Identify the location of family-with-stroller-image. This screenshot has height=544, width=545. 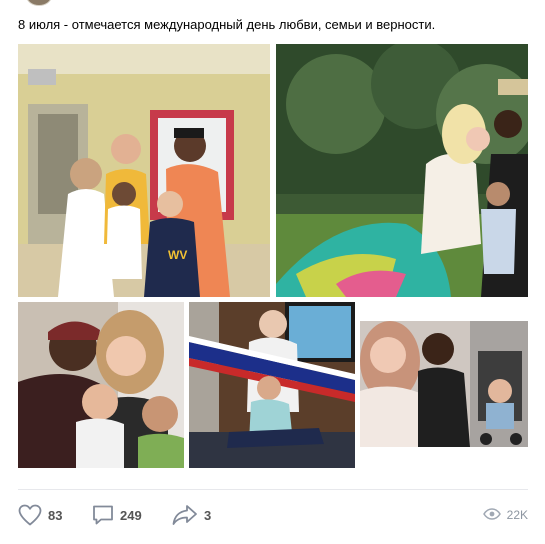
(444, 384).